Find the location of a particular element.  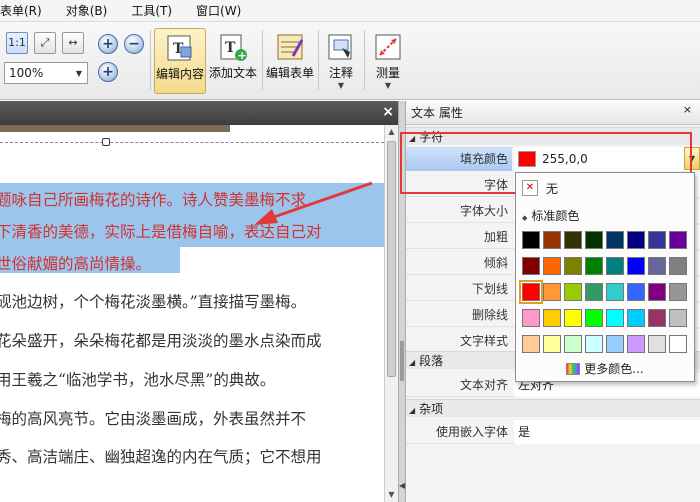

measure-dropdown-icon: ▼ is located at coordinates (388, 85).